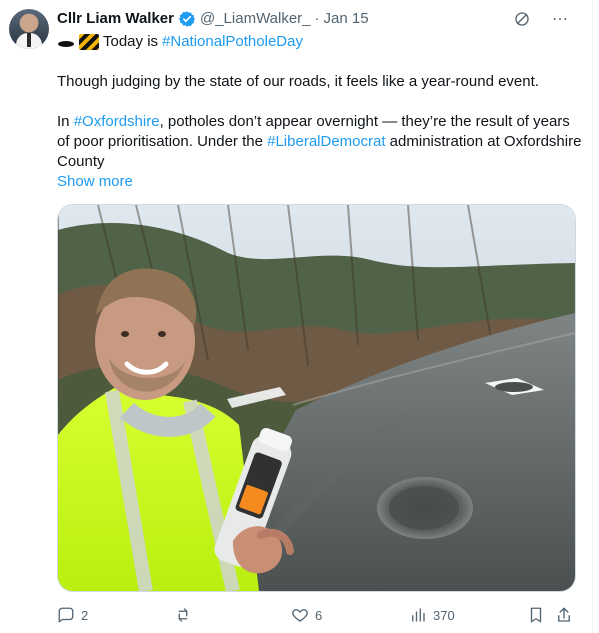 This screenshot has width=599, height=633. Describe the element at coordinates (66, 42) in the screenshot. I see `pothole-emoji-icon` at that location.